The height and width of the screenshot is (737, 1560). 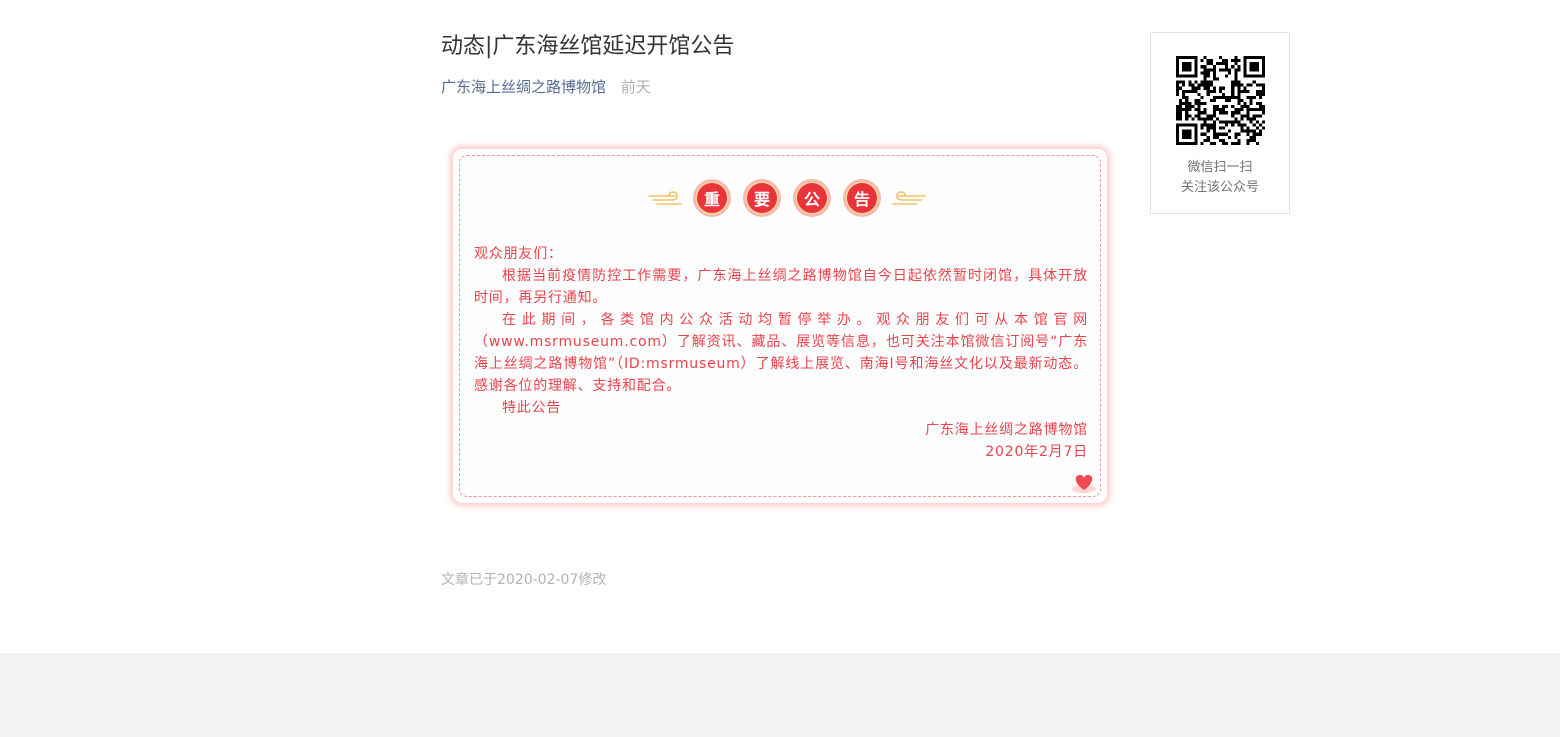 What do you see at coordinates (780, 695) in the screenshot?
I see `page-footer-band` at bounding box center [780, 695].